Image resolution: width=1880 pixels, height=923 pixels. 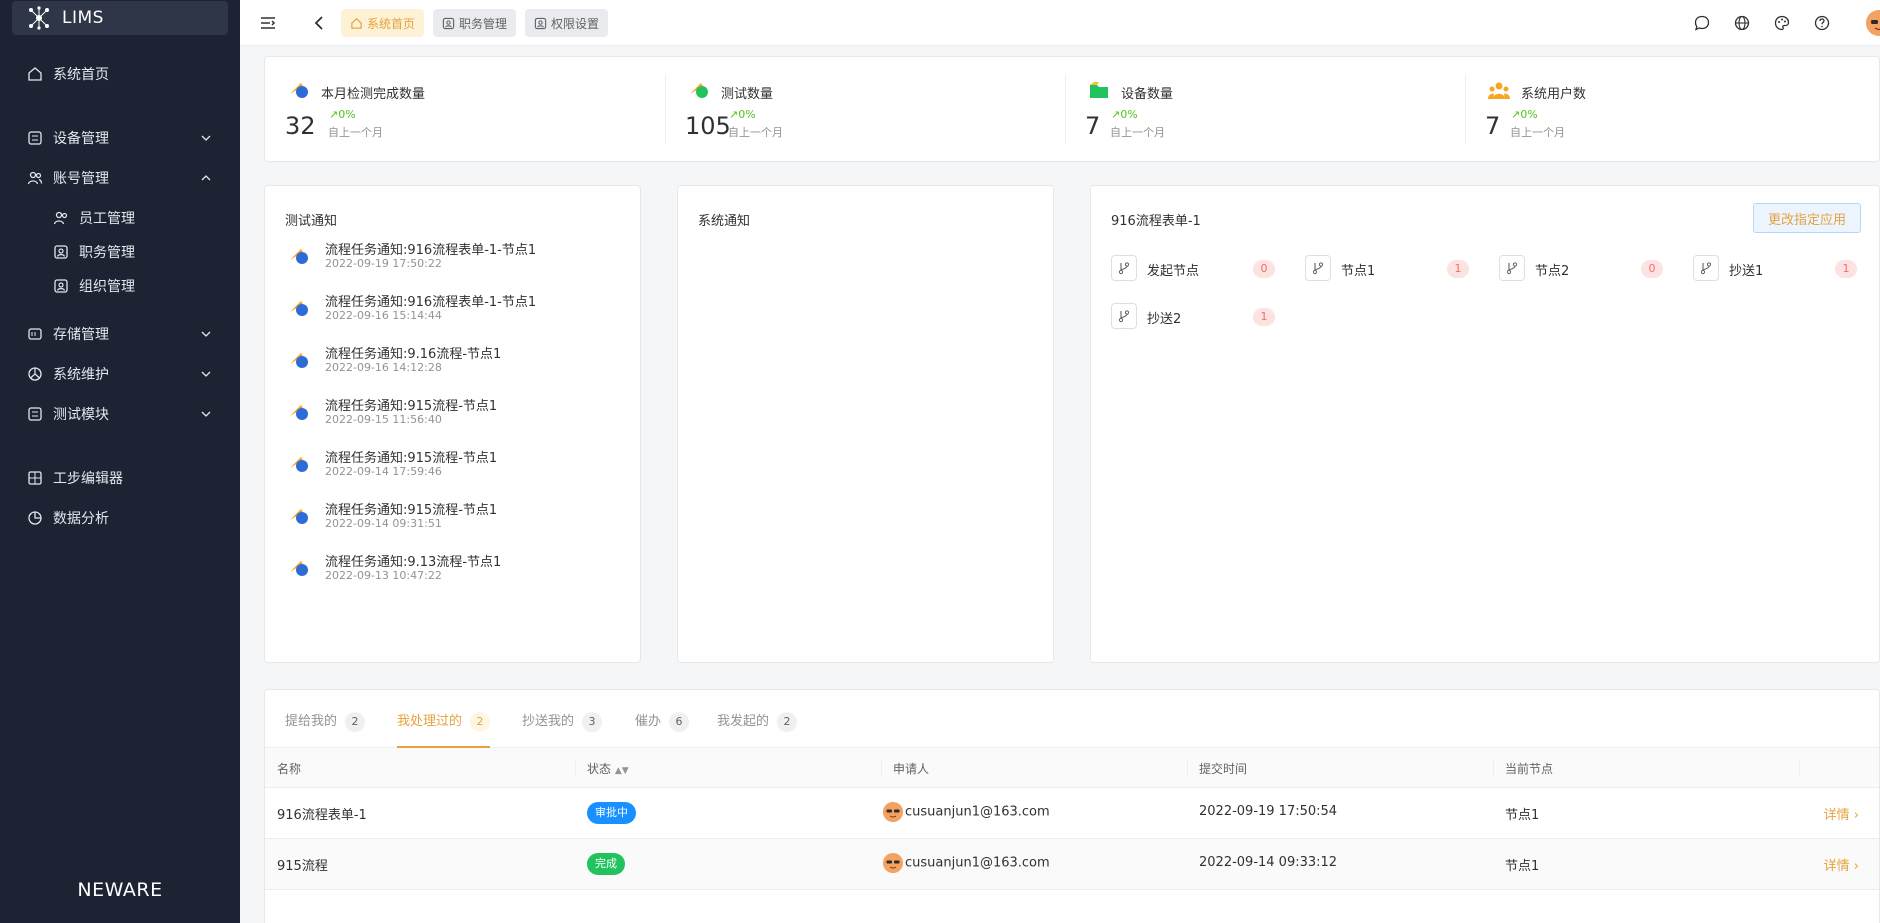 I want to click on cell-node: 节点1, so click(x=1522, y=815).